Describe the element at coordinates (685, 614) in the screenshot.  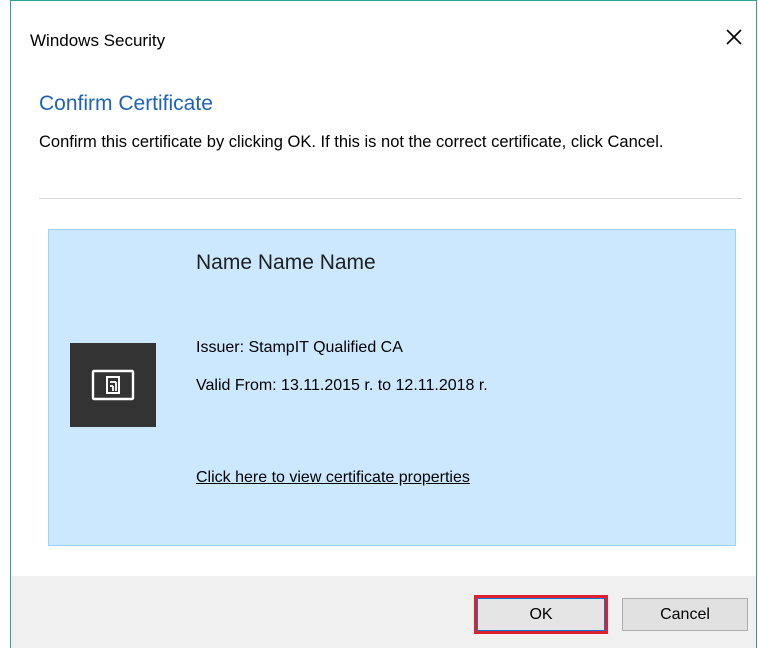
I see `cancel-button: Cancel` at that location.